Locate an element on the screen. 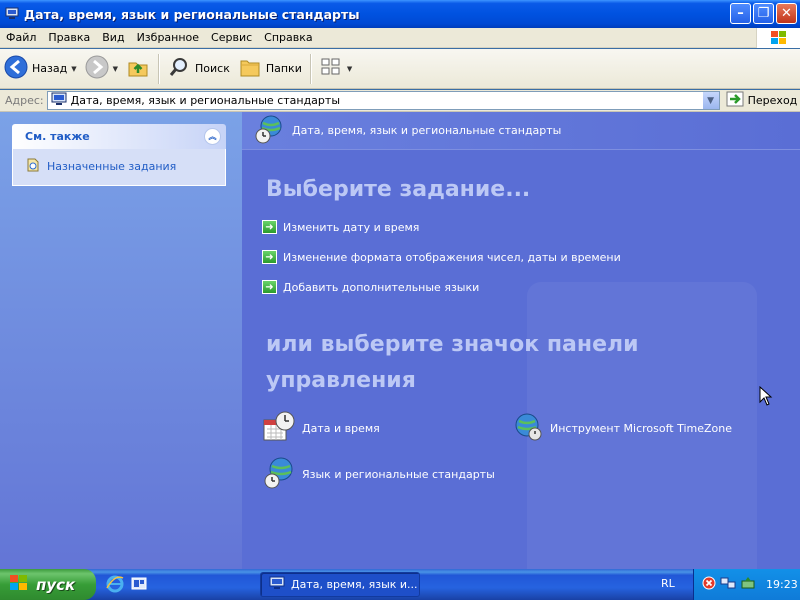 The width and height of the screenshot is (800, 600). minimize-button: – is located at coordinates (740, 13).